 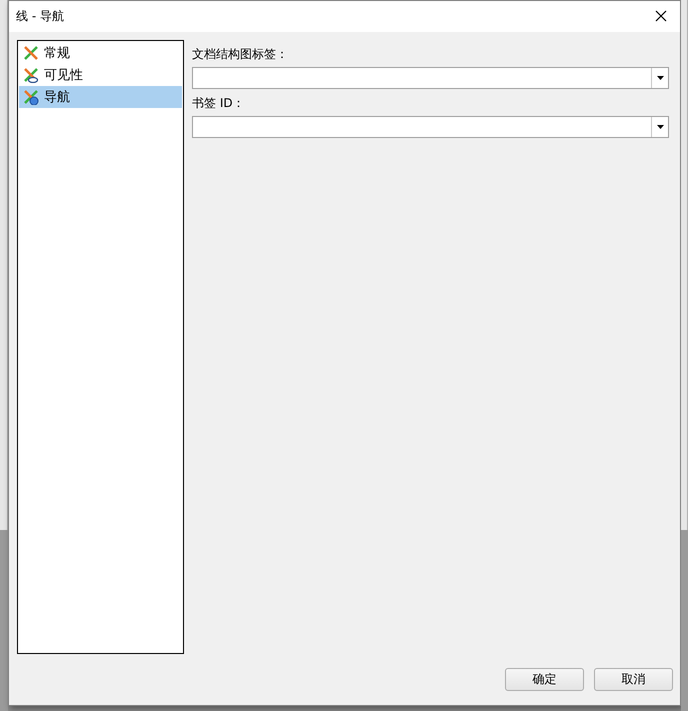 What do you see at coordinates (544, 679) in the screenshot?
I see `ok-button: 确定` at bounding box center [544, 679].